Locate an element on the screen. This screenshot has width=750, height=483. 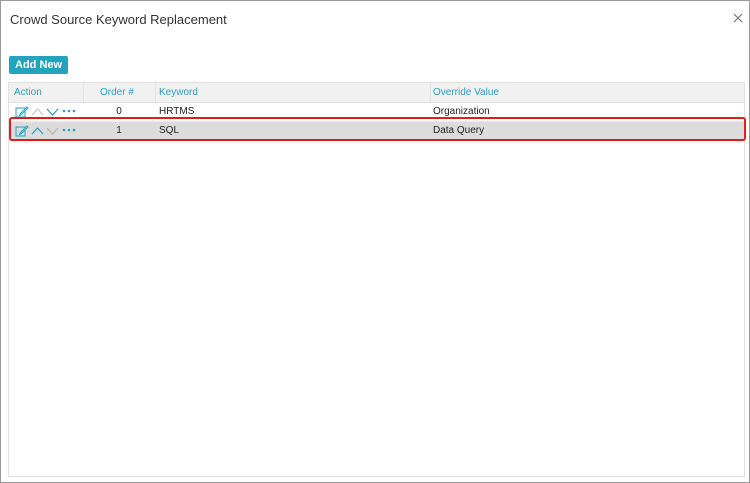
order-cell: 1 is located at coordinates (119, 130).